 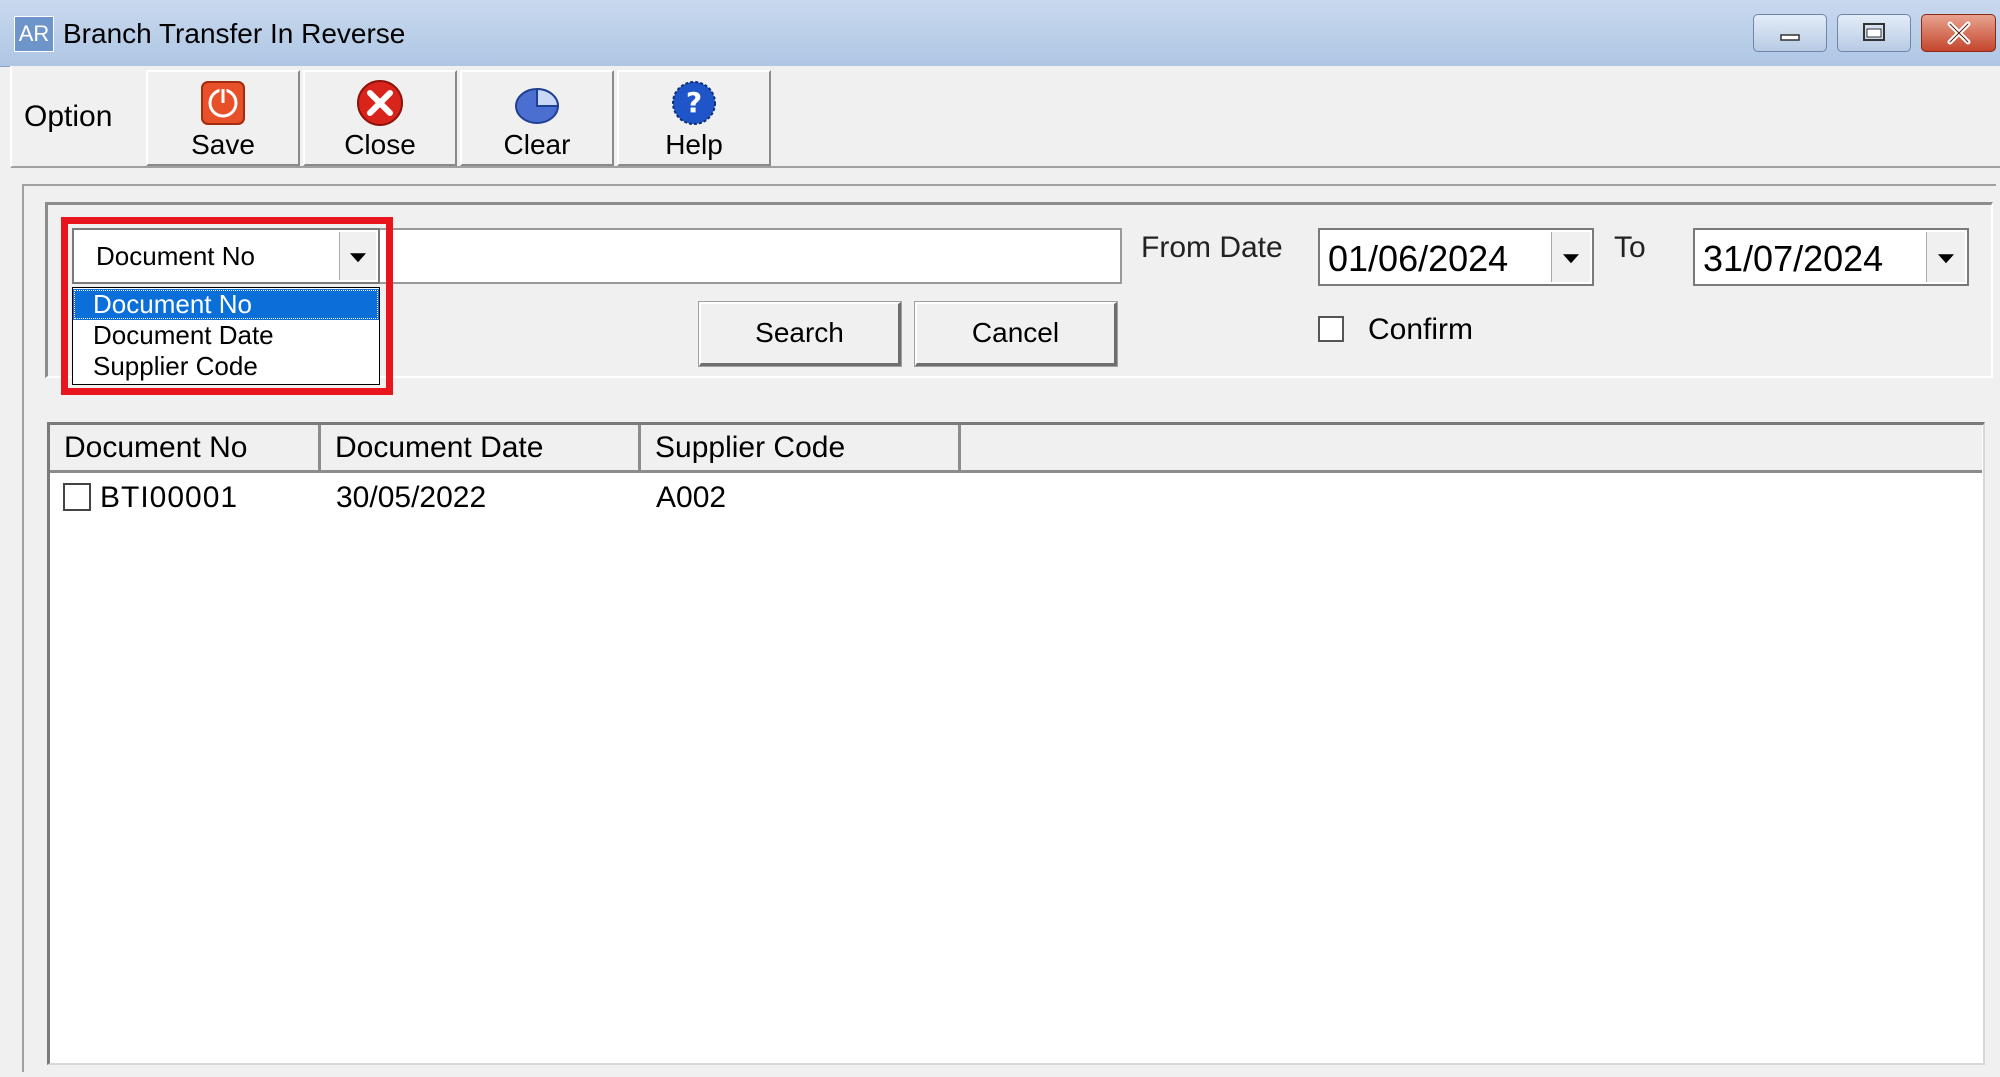 I want to click on from-date-value: 01/06/2024, so click(x=1418, y=258).